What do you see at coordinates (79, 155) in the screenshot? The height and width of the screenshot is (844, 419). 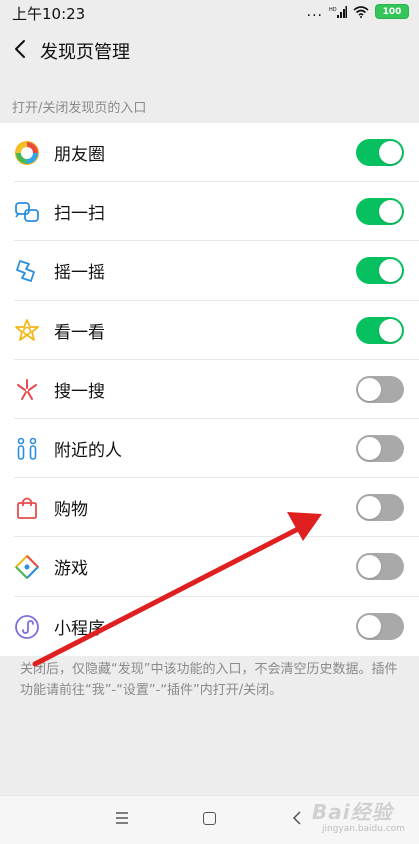 I see `row-label: 朋友圈` at bounding box center [79, 155].